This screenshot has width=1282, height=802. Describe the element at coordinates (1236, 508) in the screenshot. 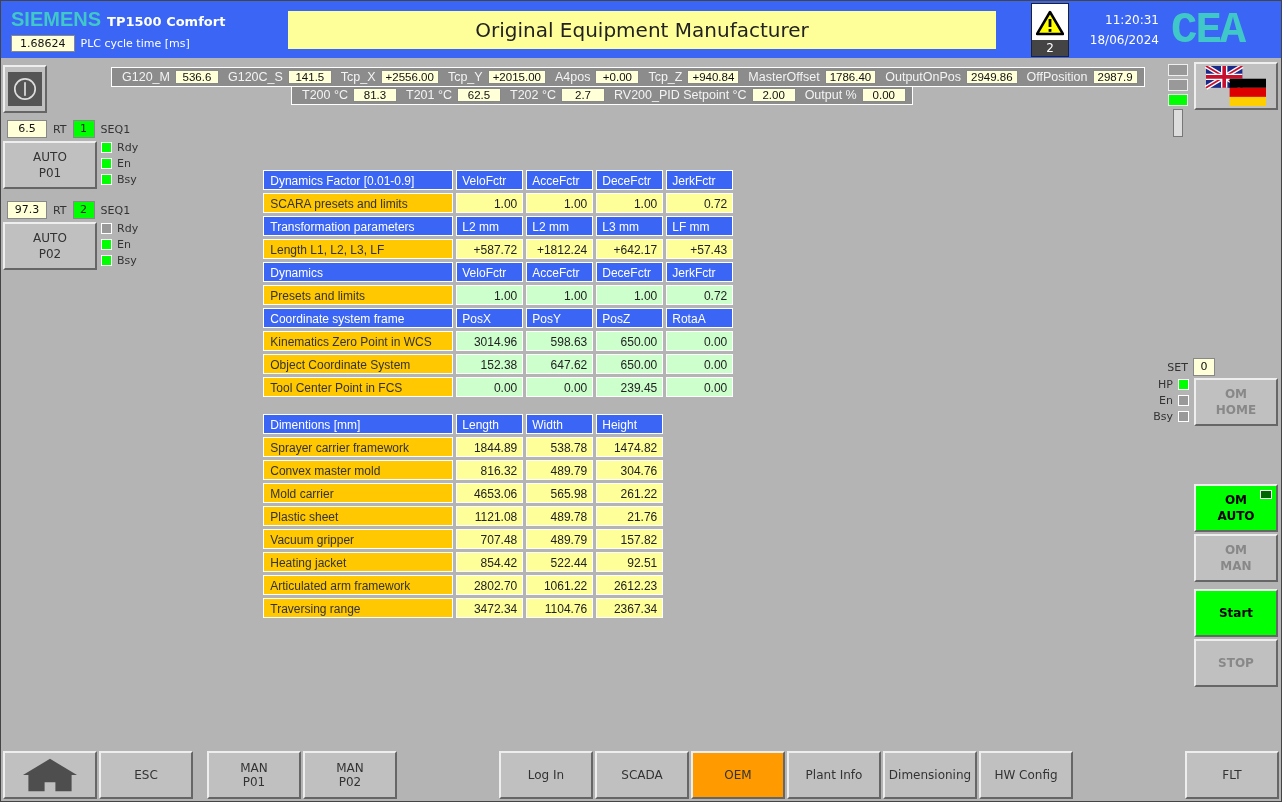

I see `mode-button: OM AUTO` at that location.